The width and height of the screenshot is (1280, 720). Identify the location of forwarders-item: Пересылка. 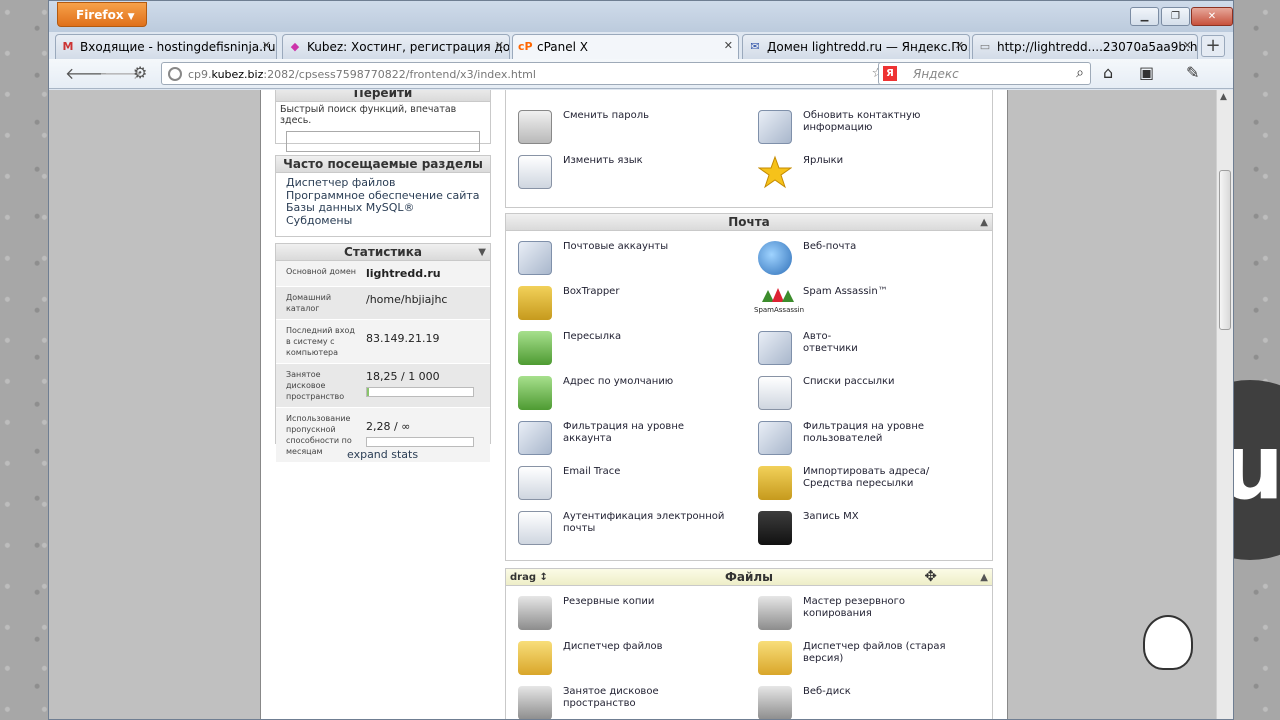
(621, 353).